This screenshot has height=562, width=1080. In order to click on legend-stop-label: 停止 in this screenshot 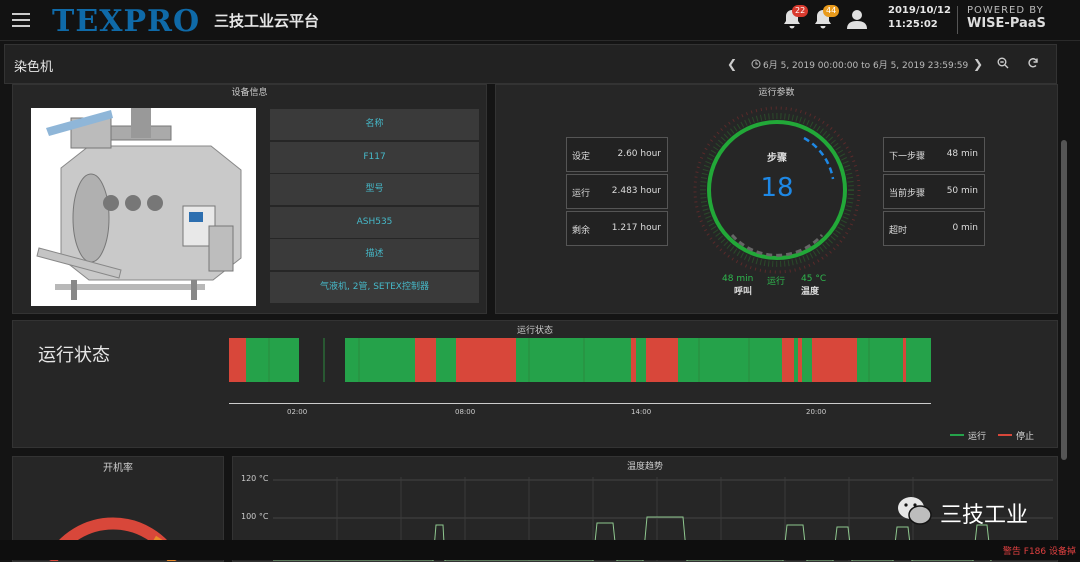, I will do `click(1025, 435)`.